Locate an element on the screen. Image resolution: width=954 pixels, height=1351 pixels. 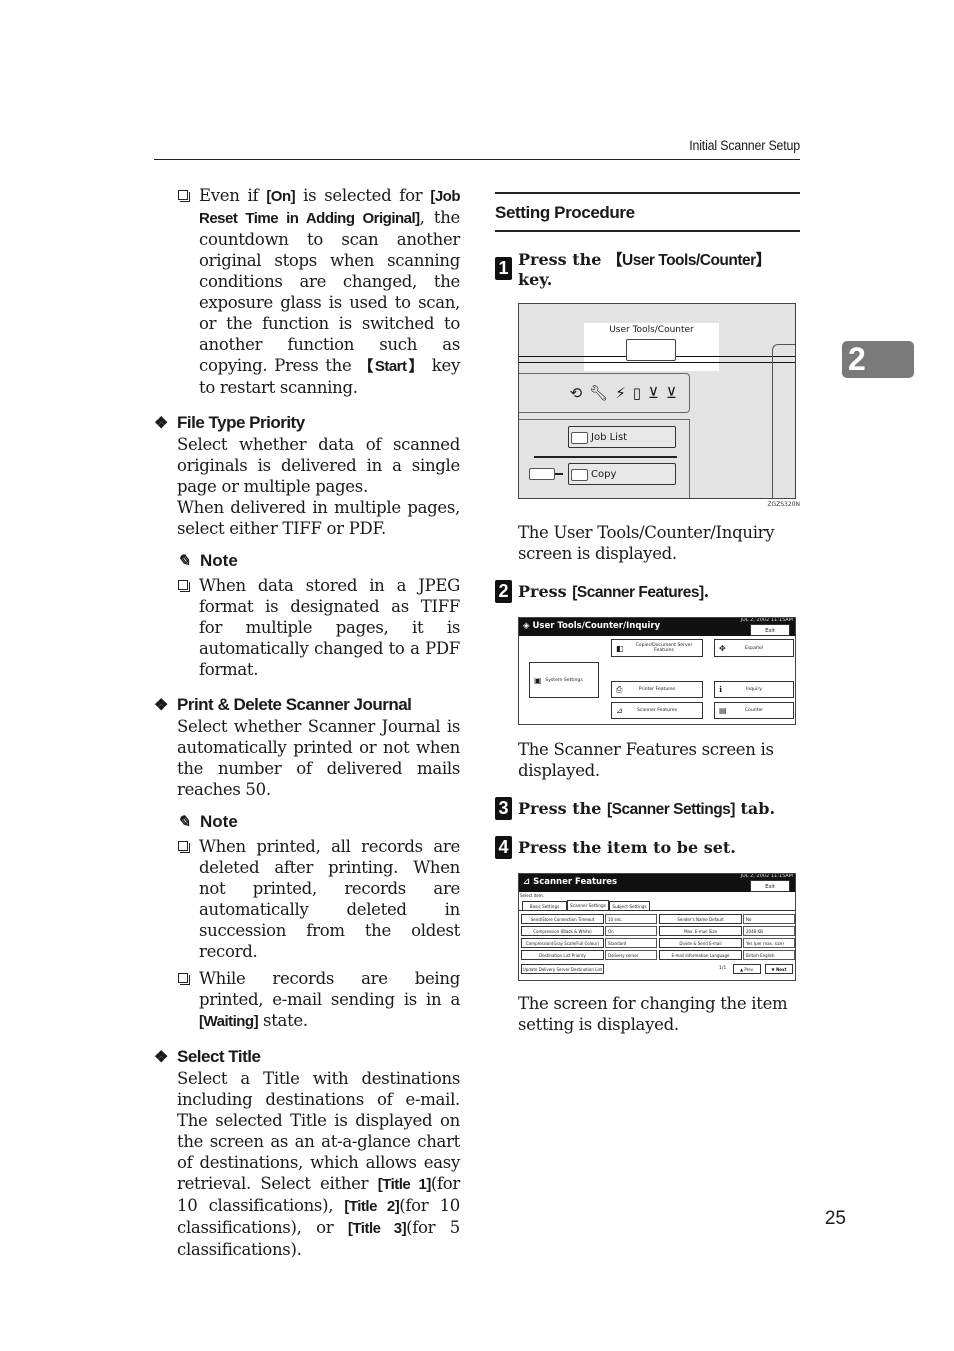
figure-code: ZGZS320N is located at coordinates (783, 504).